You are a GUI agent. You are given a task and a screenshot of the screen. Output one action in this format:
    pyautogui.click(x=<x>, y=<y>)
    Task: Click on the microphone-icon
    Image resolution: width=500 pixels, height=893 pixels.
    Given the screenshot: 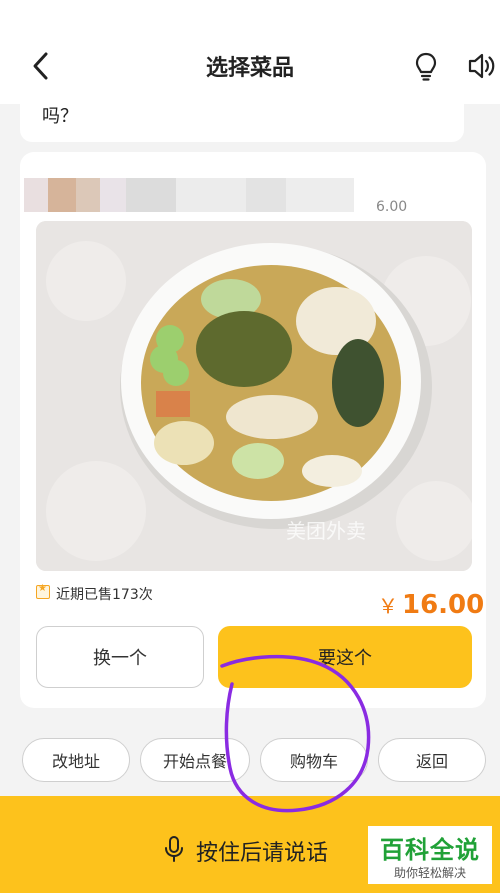 What is the action you would take?
    pyautogui.click(x=174, y=849)
    